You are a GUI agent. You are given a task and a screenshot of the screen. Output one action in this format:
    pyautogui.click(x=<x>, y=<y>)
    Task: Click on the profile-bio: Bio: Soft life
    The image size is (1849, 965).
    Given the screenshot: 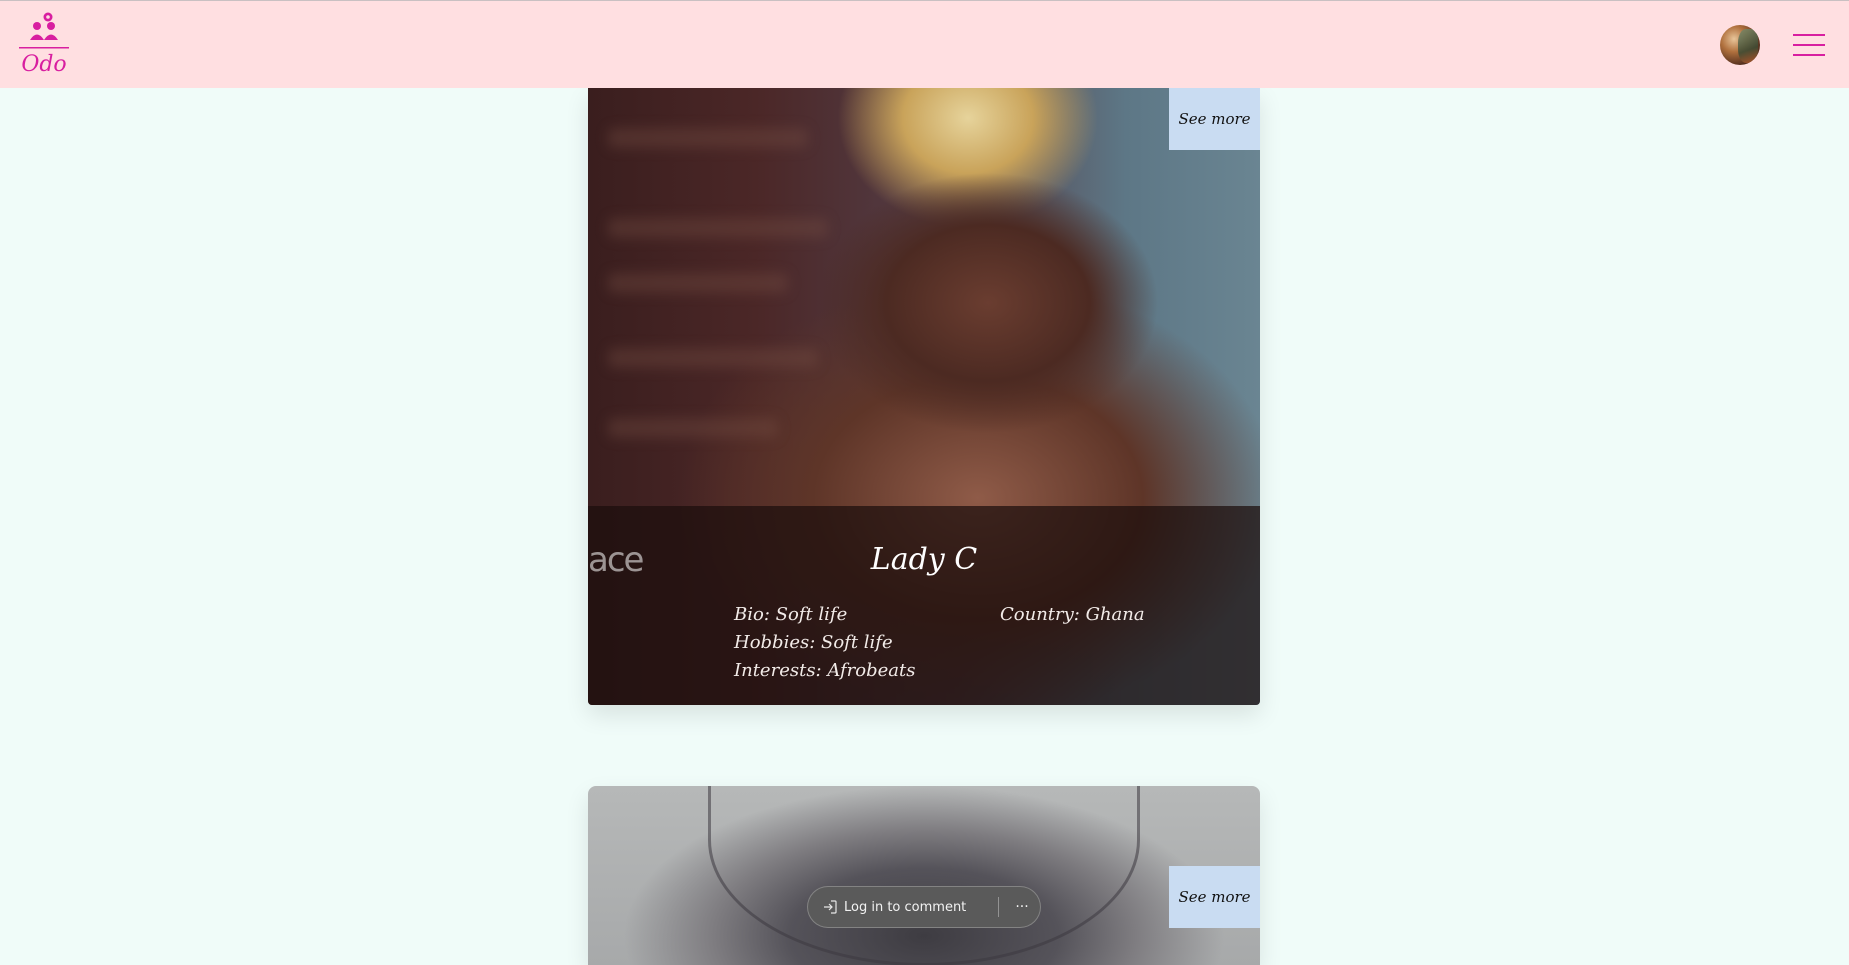 What is the action you would take?
    pyautogui.click(x=791, y=614)
    